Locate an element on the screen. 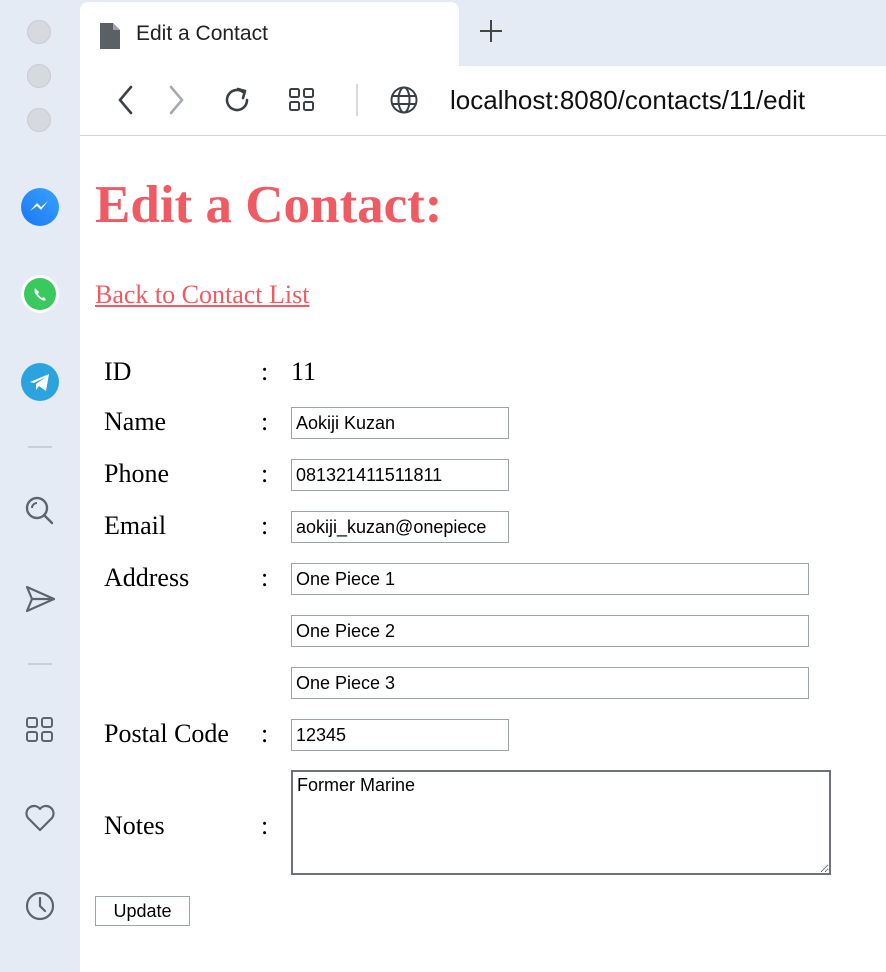 The width and height of the screenshot is (886, 972). search-icon is located at coordinates (40, 511).